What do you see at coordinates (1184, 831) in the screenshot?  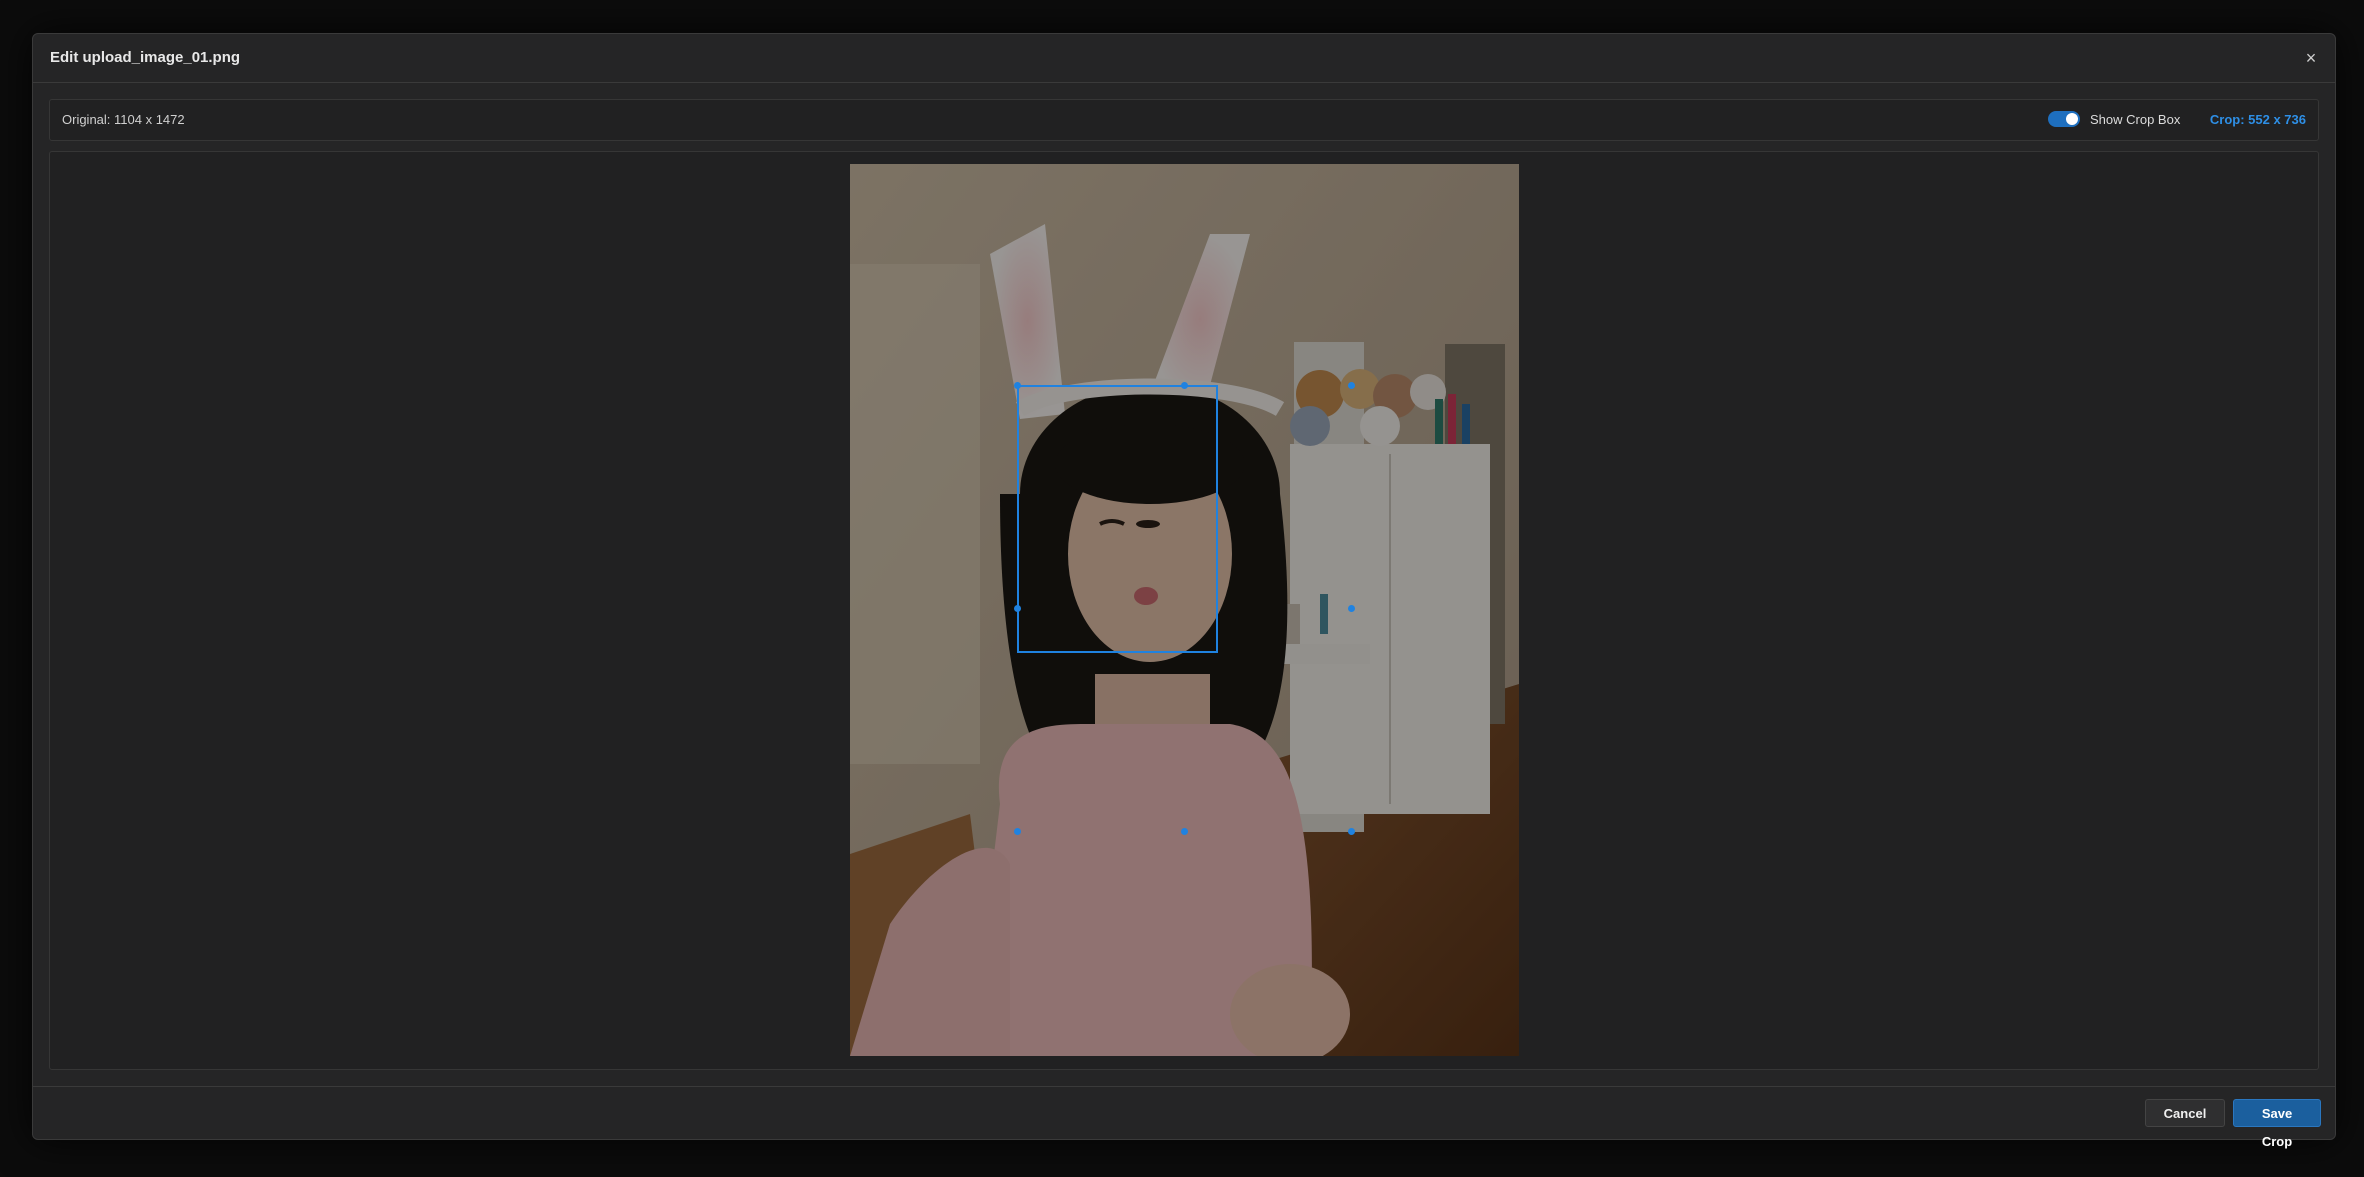 I see `crop-handle-bottom` at bounding box center [1184, 831].